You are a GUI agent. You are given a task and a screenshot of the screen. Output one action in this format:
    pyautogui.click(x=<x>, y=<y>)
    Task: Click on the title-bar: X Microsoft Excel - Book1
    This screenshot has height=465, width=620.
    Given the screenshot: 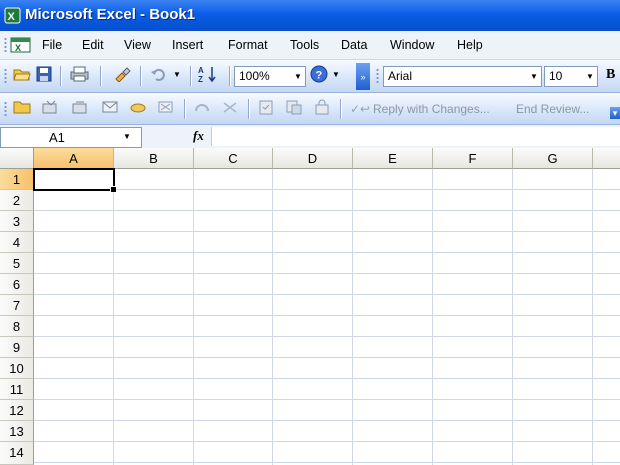 What is the action you would take?
    pyautogui.click(x=310, y=15)
    